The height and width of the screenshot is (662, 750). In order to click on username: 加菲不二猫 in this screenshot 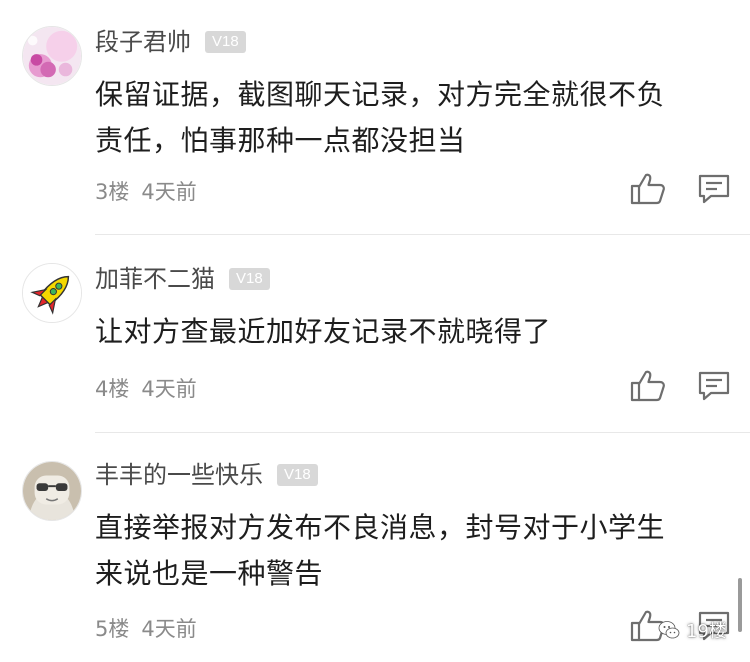, I will do `click(155, 279)`.